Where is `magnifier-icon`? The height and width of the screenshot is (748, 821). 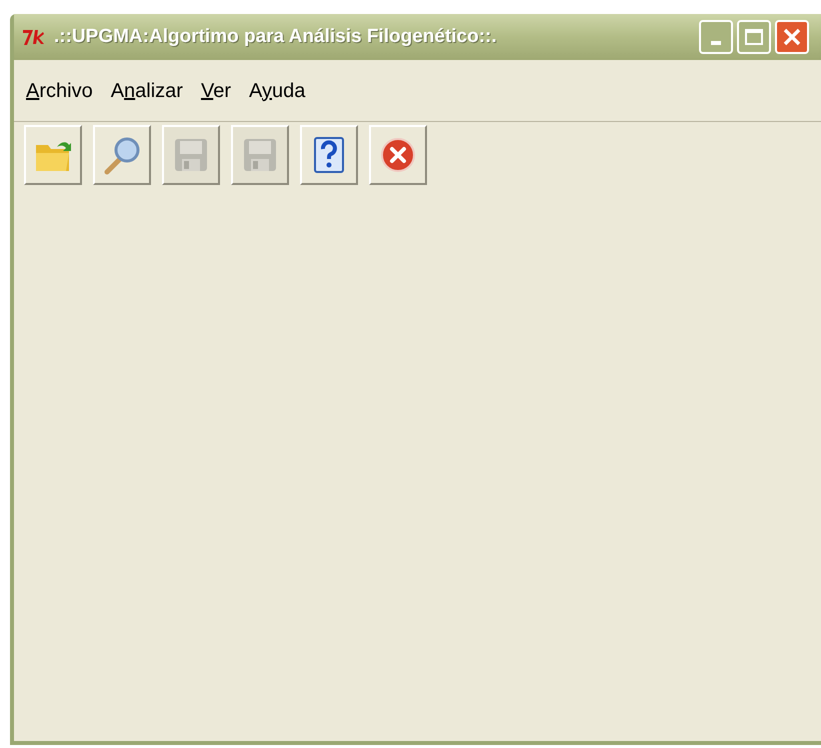
magnifier-icon is located at coordinates (122, 155).